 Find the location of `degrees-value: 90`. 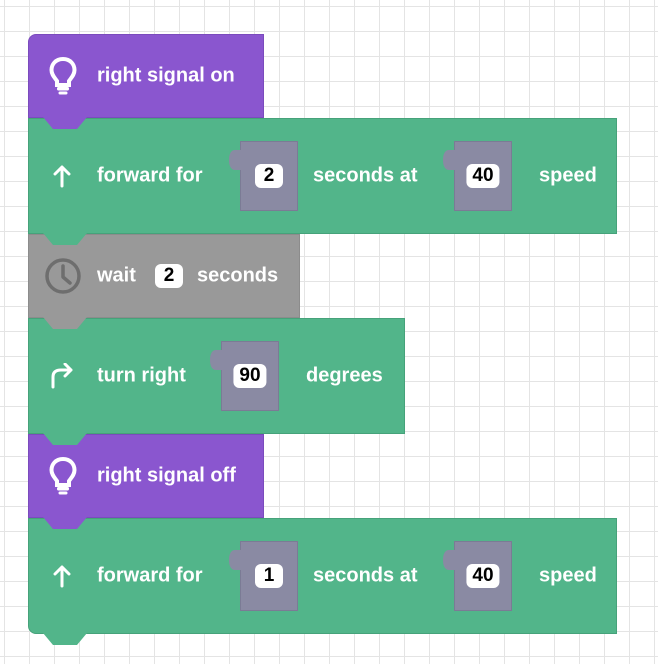

degrees-value: 90 is located at coordinates (250, 376).